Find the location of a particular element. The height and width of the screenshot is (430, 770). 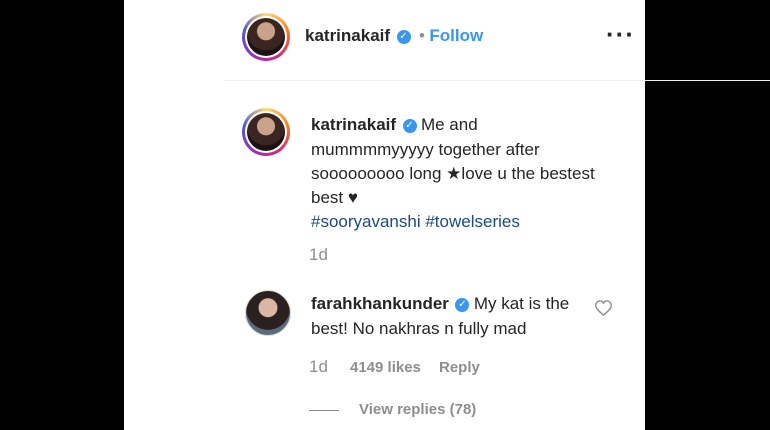

comment-meta-row: 1d is located at coordinates (318, 367).